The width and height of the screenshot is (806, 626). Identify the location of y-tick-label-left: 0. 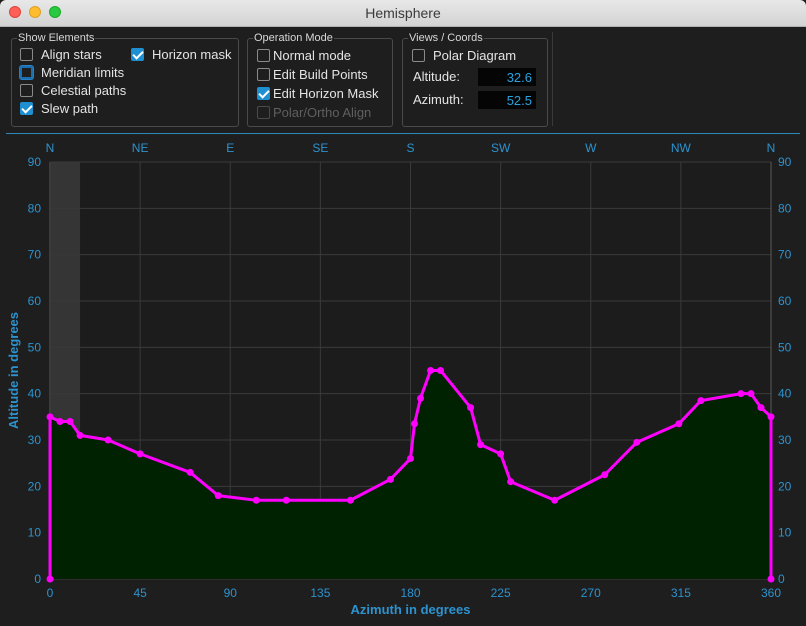
(37, 579).